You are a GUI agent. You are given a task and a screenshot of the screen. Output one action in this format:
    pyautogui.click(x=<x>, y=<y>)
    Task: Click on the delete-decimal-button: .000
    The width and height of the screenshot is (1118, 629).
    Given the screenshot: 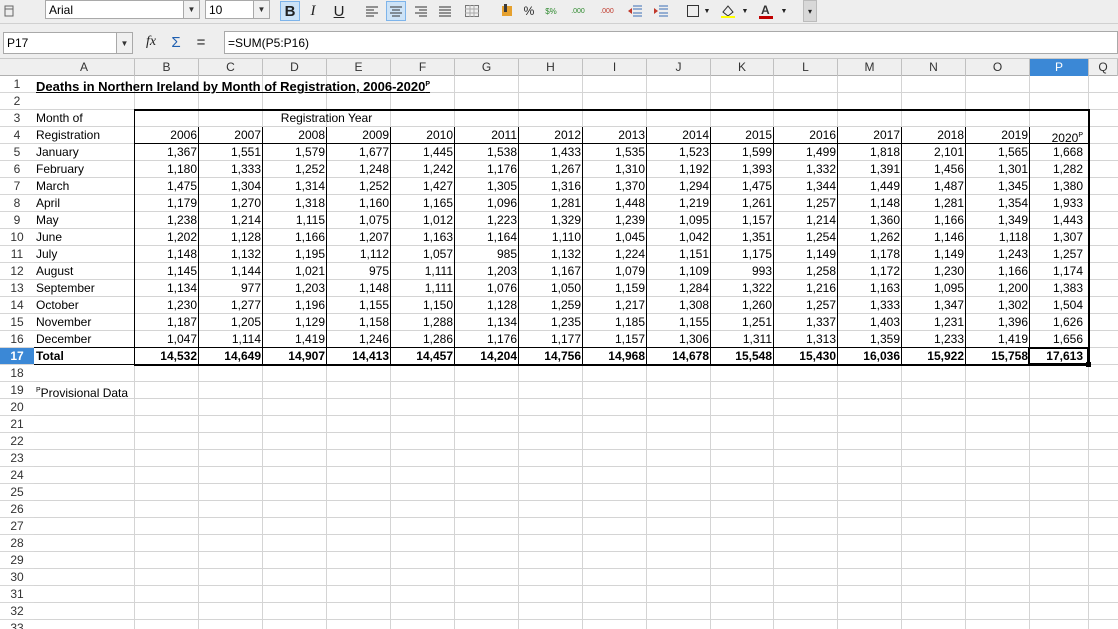 What is the action you would take?
    pyautogui.click(x=607, y=11)
    